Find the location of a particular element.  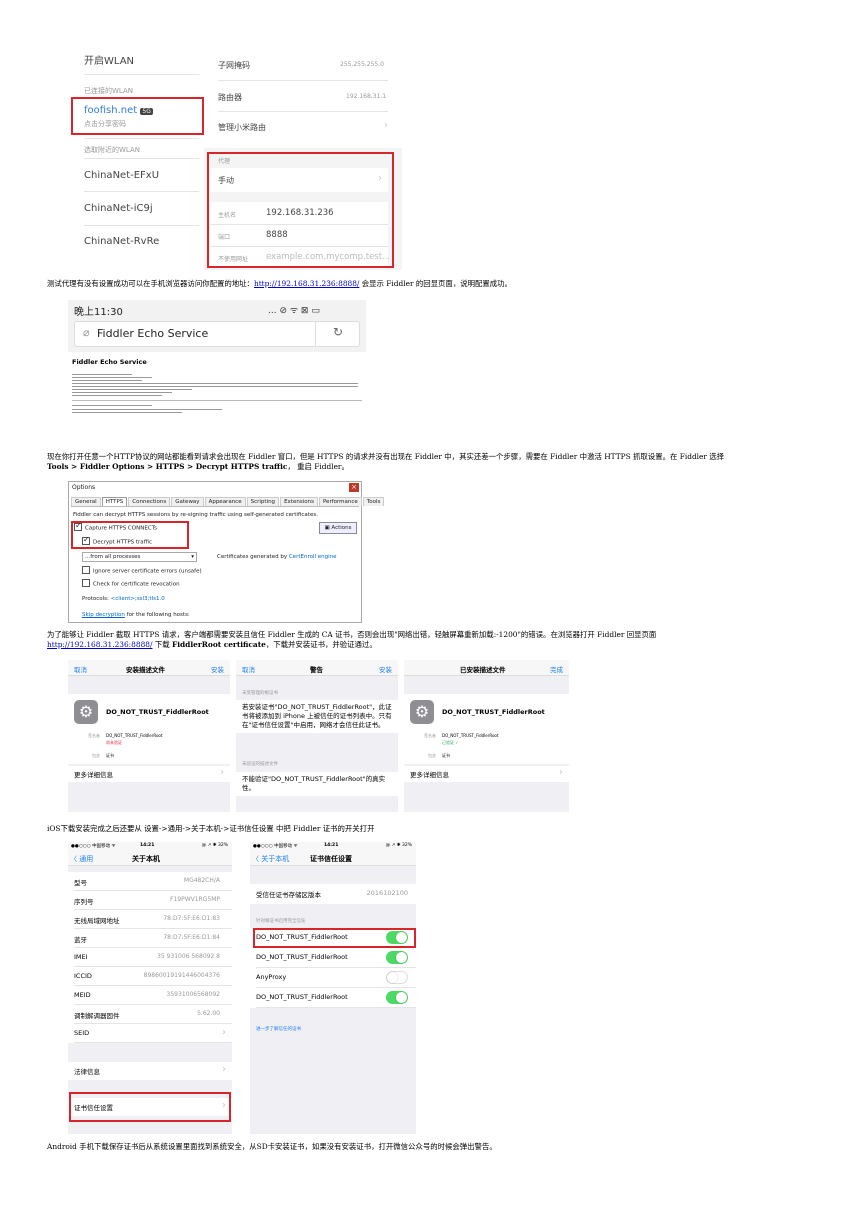

tab-https: HTTPS is located at coordinates (114, 501).